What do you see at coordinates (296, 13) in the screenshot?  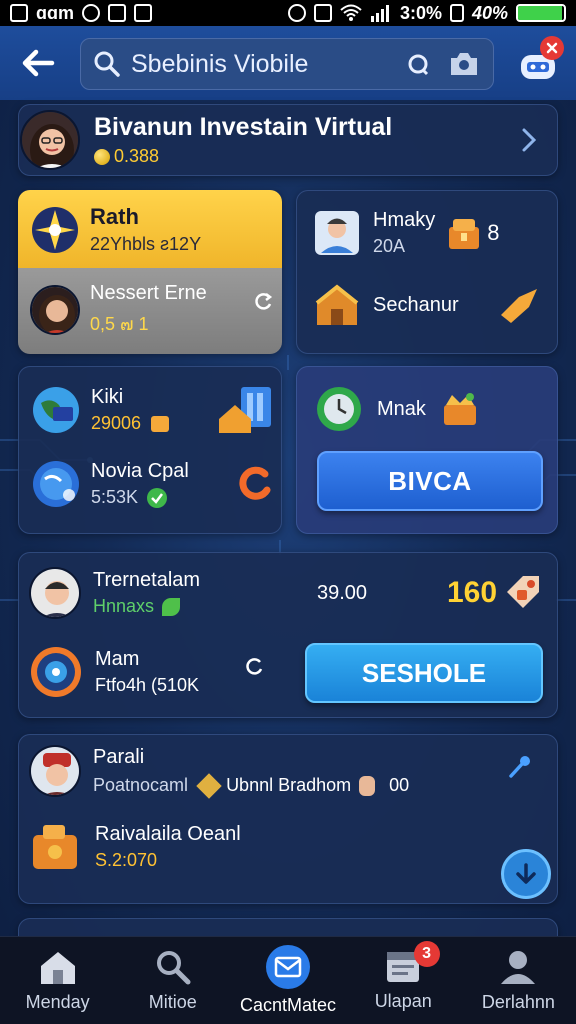 I see `alarm-icon` at bounding box center [296, 13].